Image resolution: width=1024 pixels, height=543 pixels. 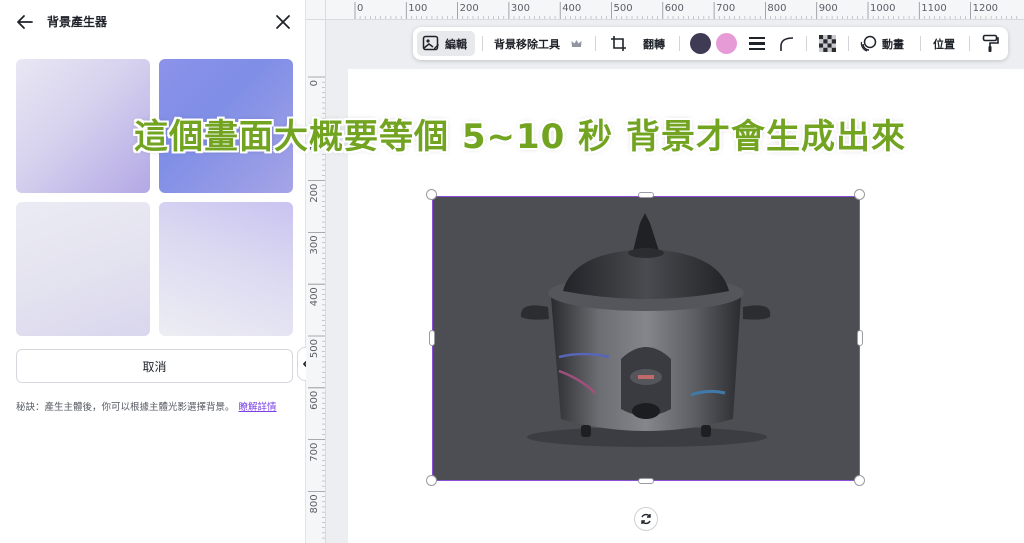 I want to click on close-icon, so click(x=283, y=22).